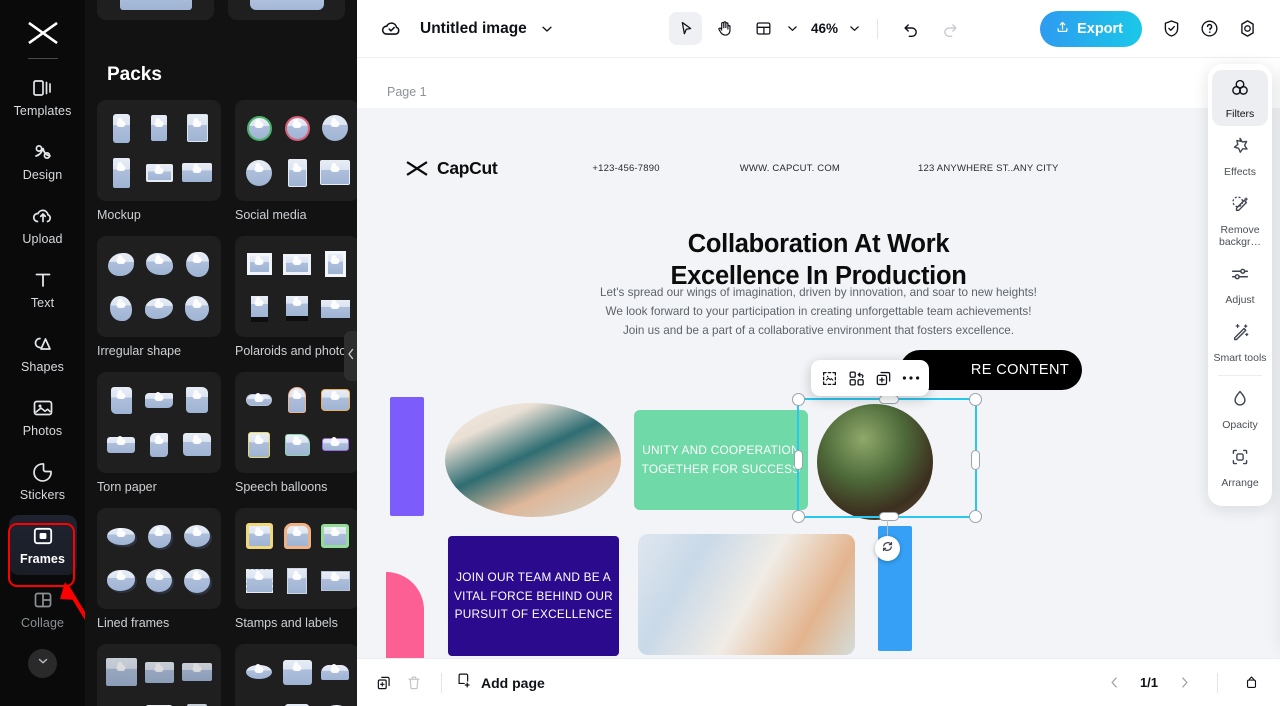 This screenshot has height=706, width=1280. I want to click on pack-item-irregular-shape: Irregular shape, so click(159, 297).